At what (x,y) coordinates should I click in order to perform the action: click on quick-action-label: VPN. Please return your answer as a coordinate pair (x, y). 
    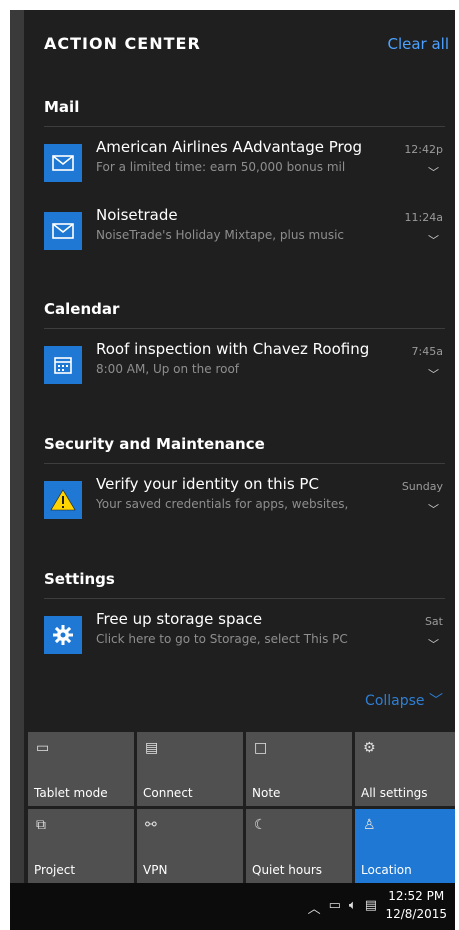
    Looking at the image, I should click on (155, 870).